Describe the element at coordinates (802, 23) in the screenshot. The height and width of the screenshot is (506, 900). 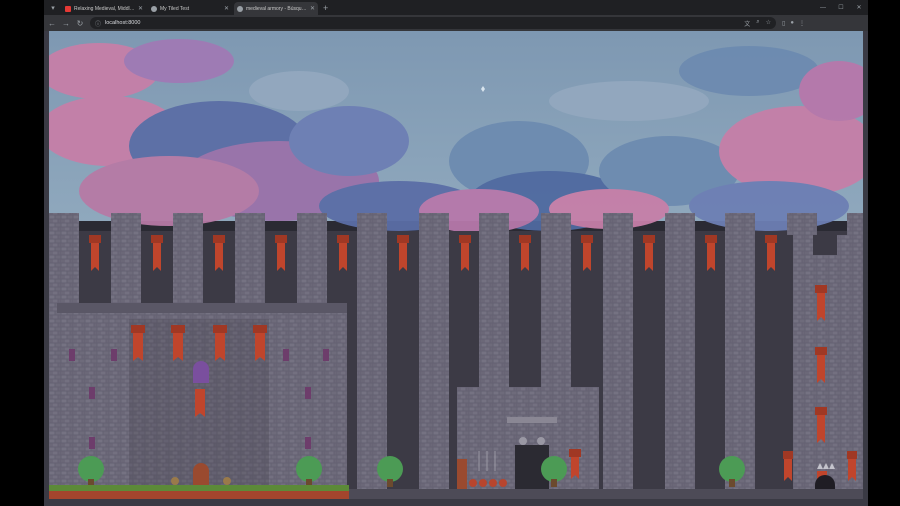
I see `menu-icon: ⋮` at that location.